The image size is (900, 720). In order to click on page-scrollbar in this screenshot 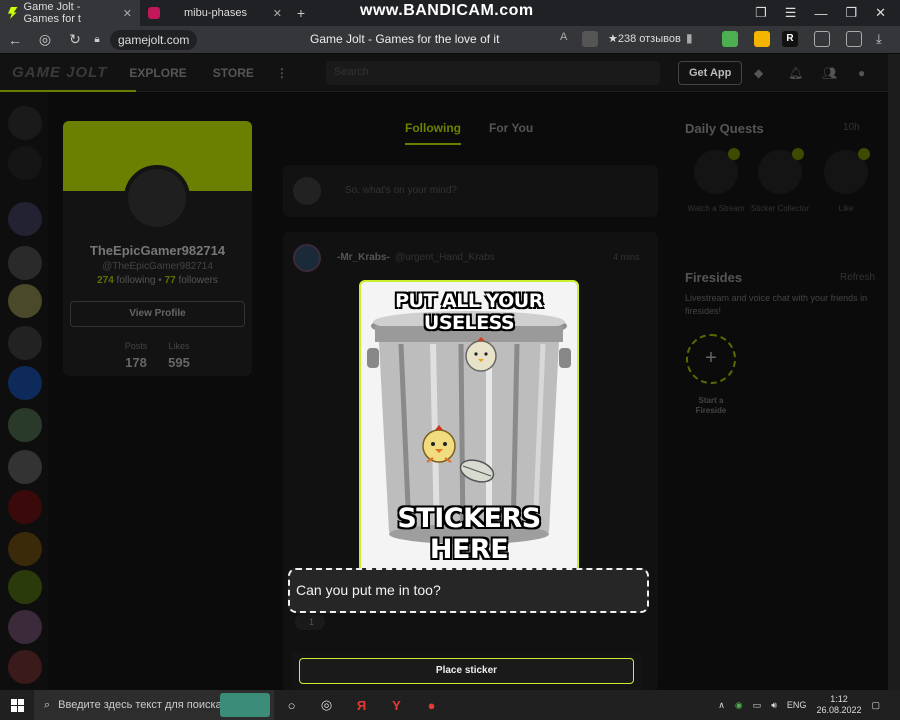, I will do `click(894, 372)`.